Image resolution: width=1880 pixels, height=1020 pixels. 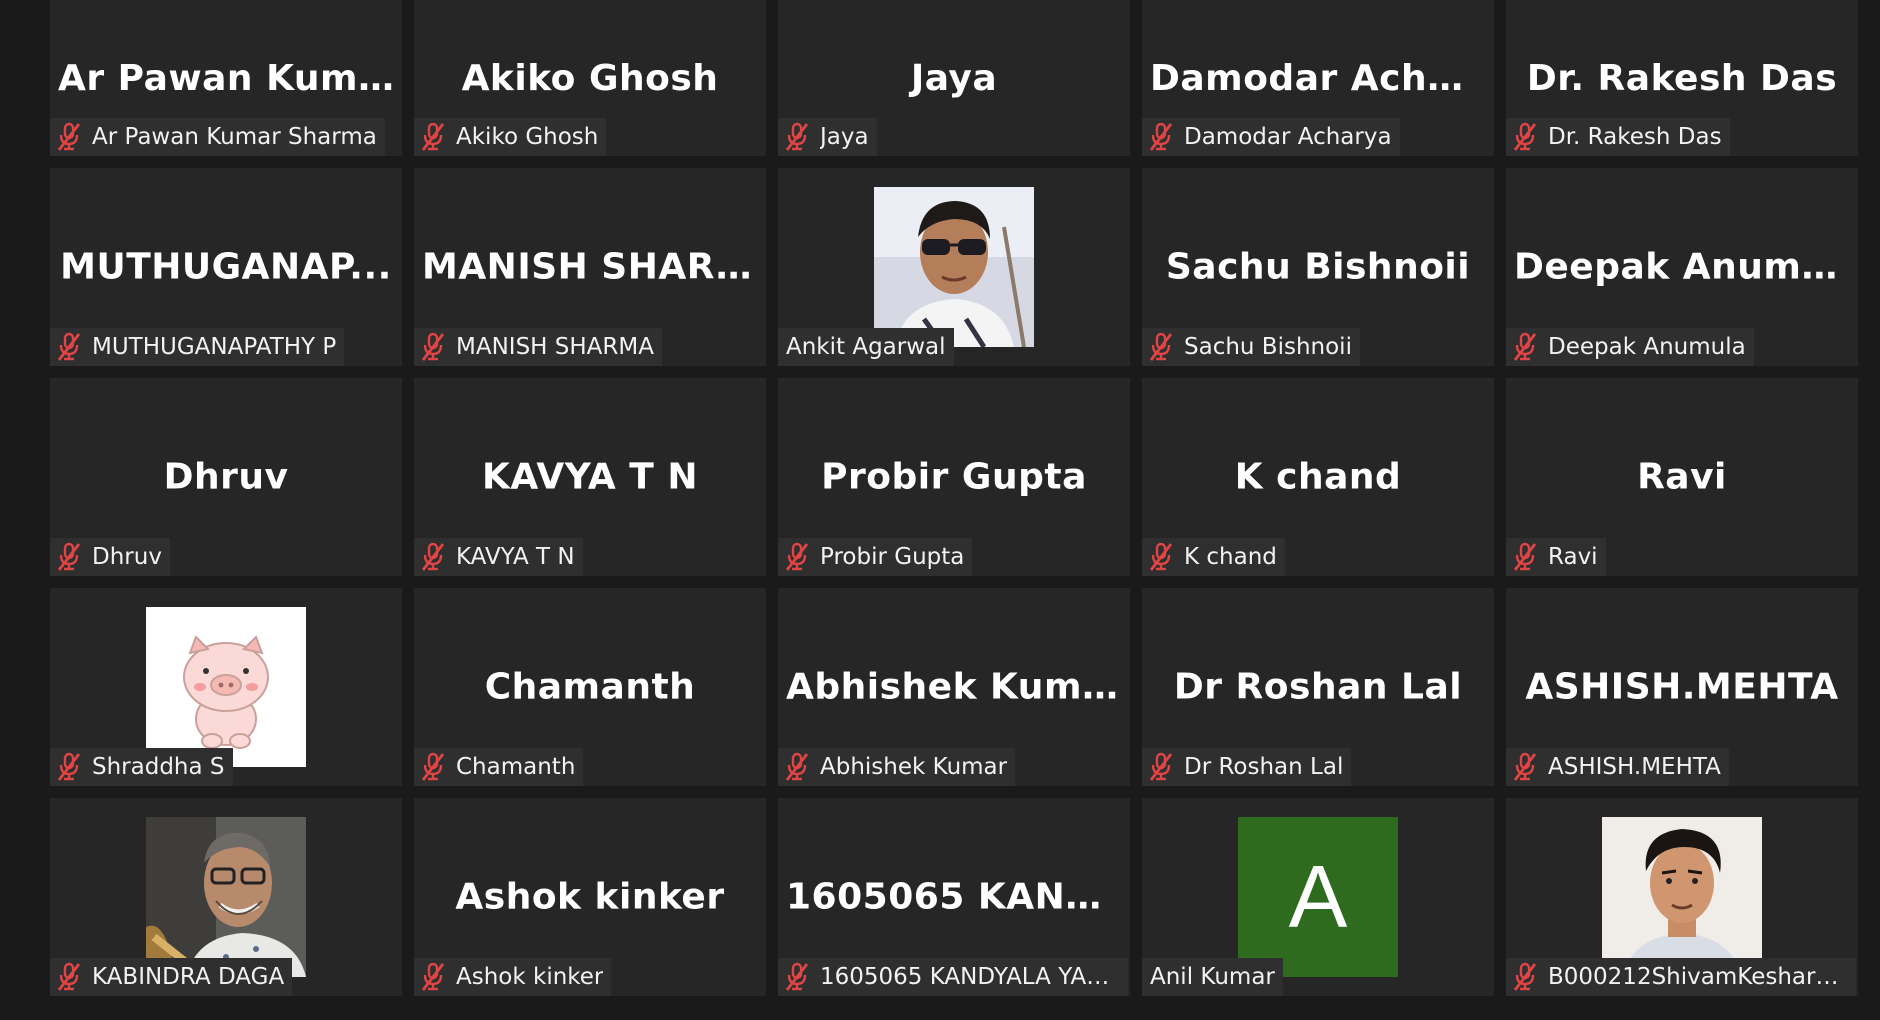 I want to click on participant-label: Damodar Acharya, so click(x=1288, y=137).